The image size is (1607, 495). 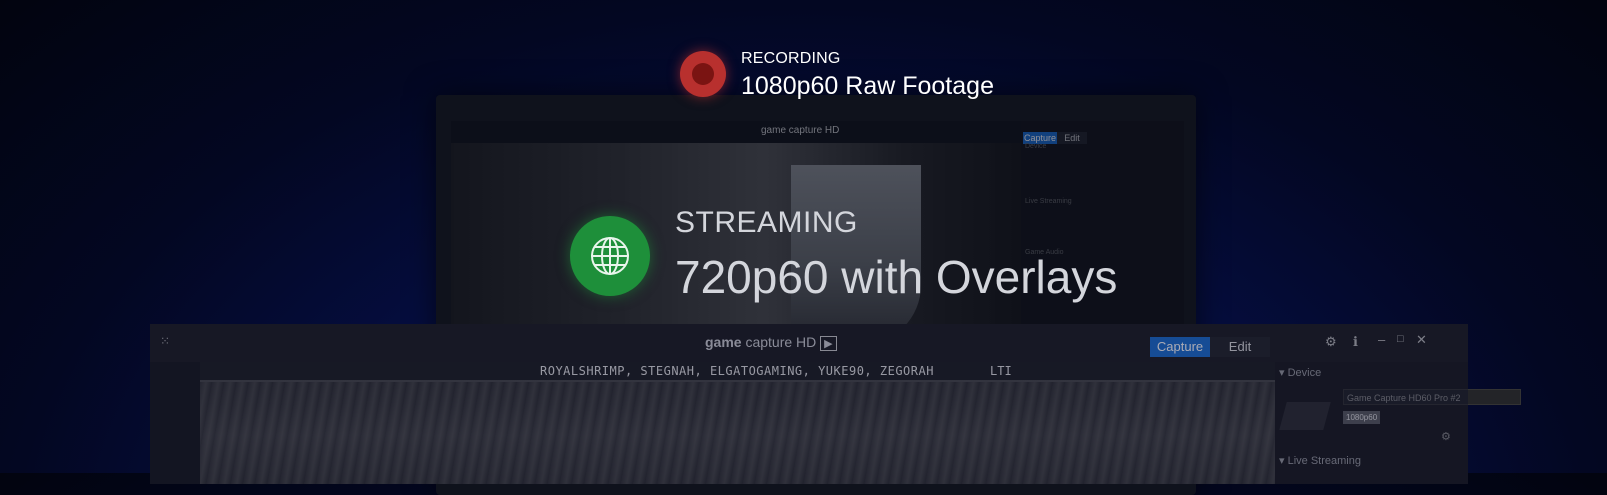 I want to click on recording-label: RECORDING, so click(x=791, y=58).